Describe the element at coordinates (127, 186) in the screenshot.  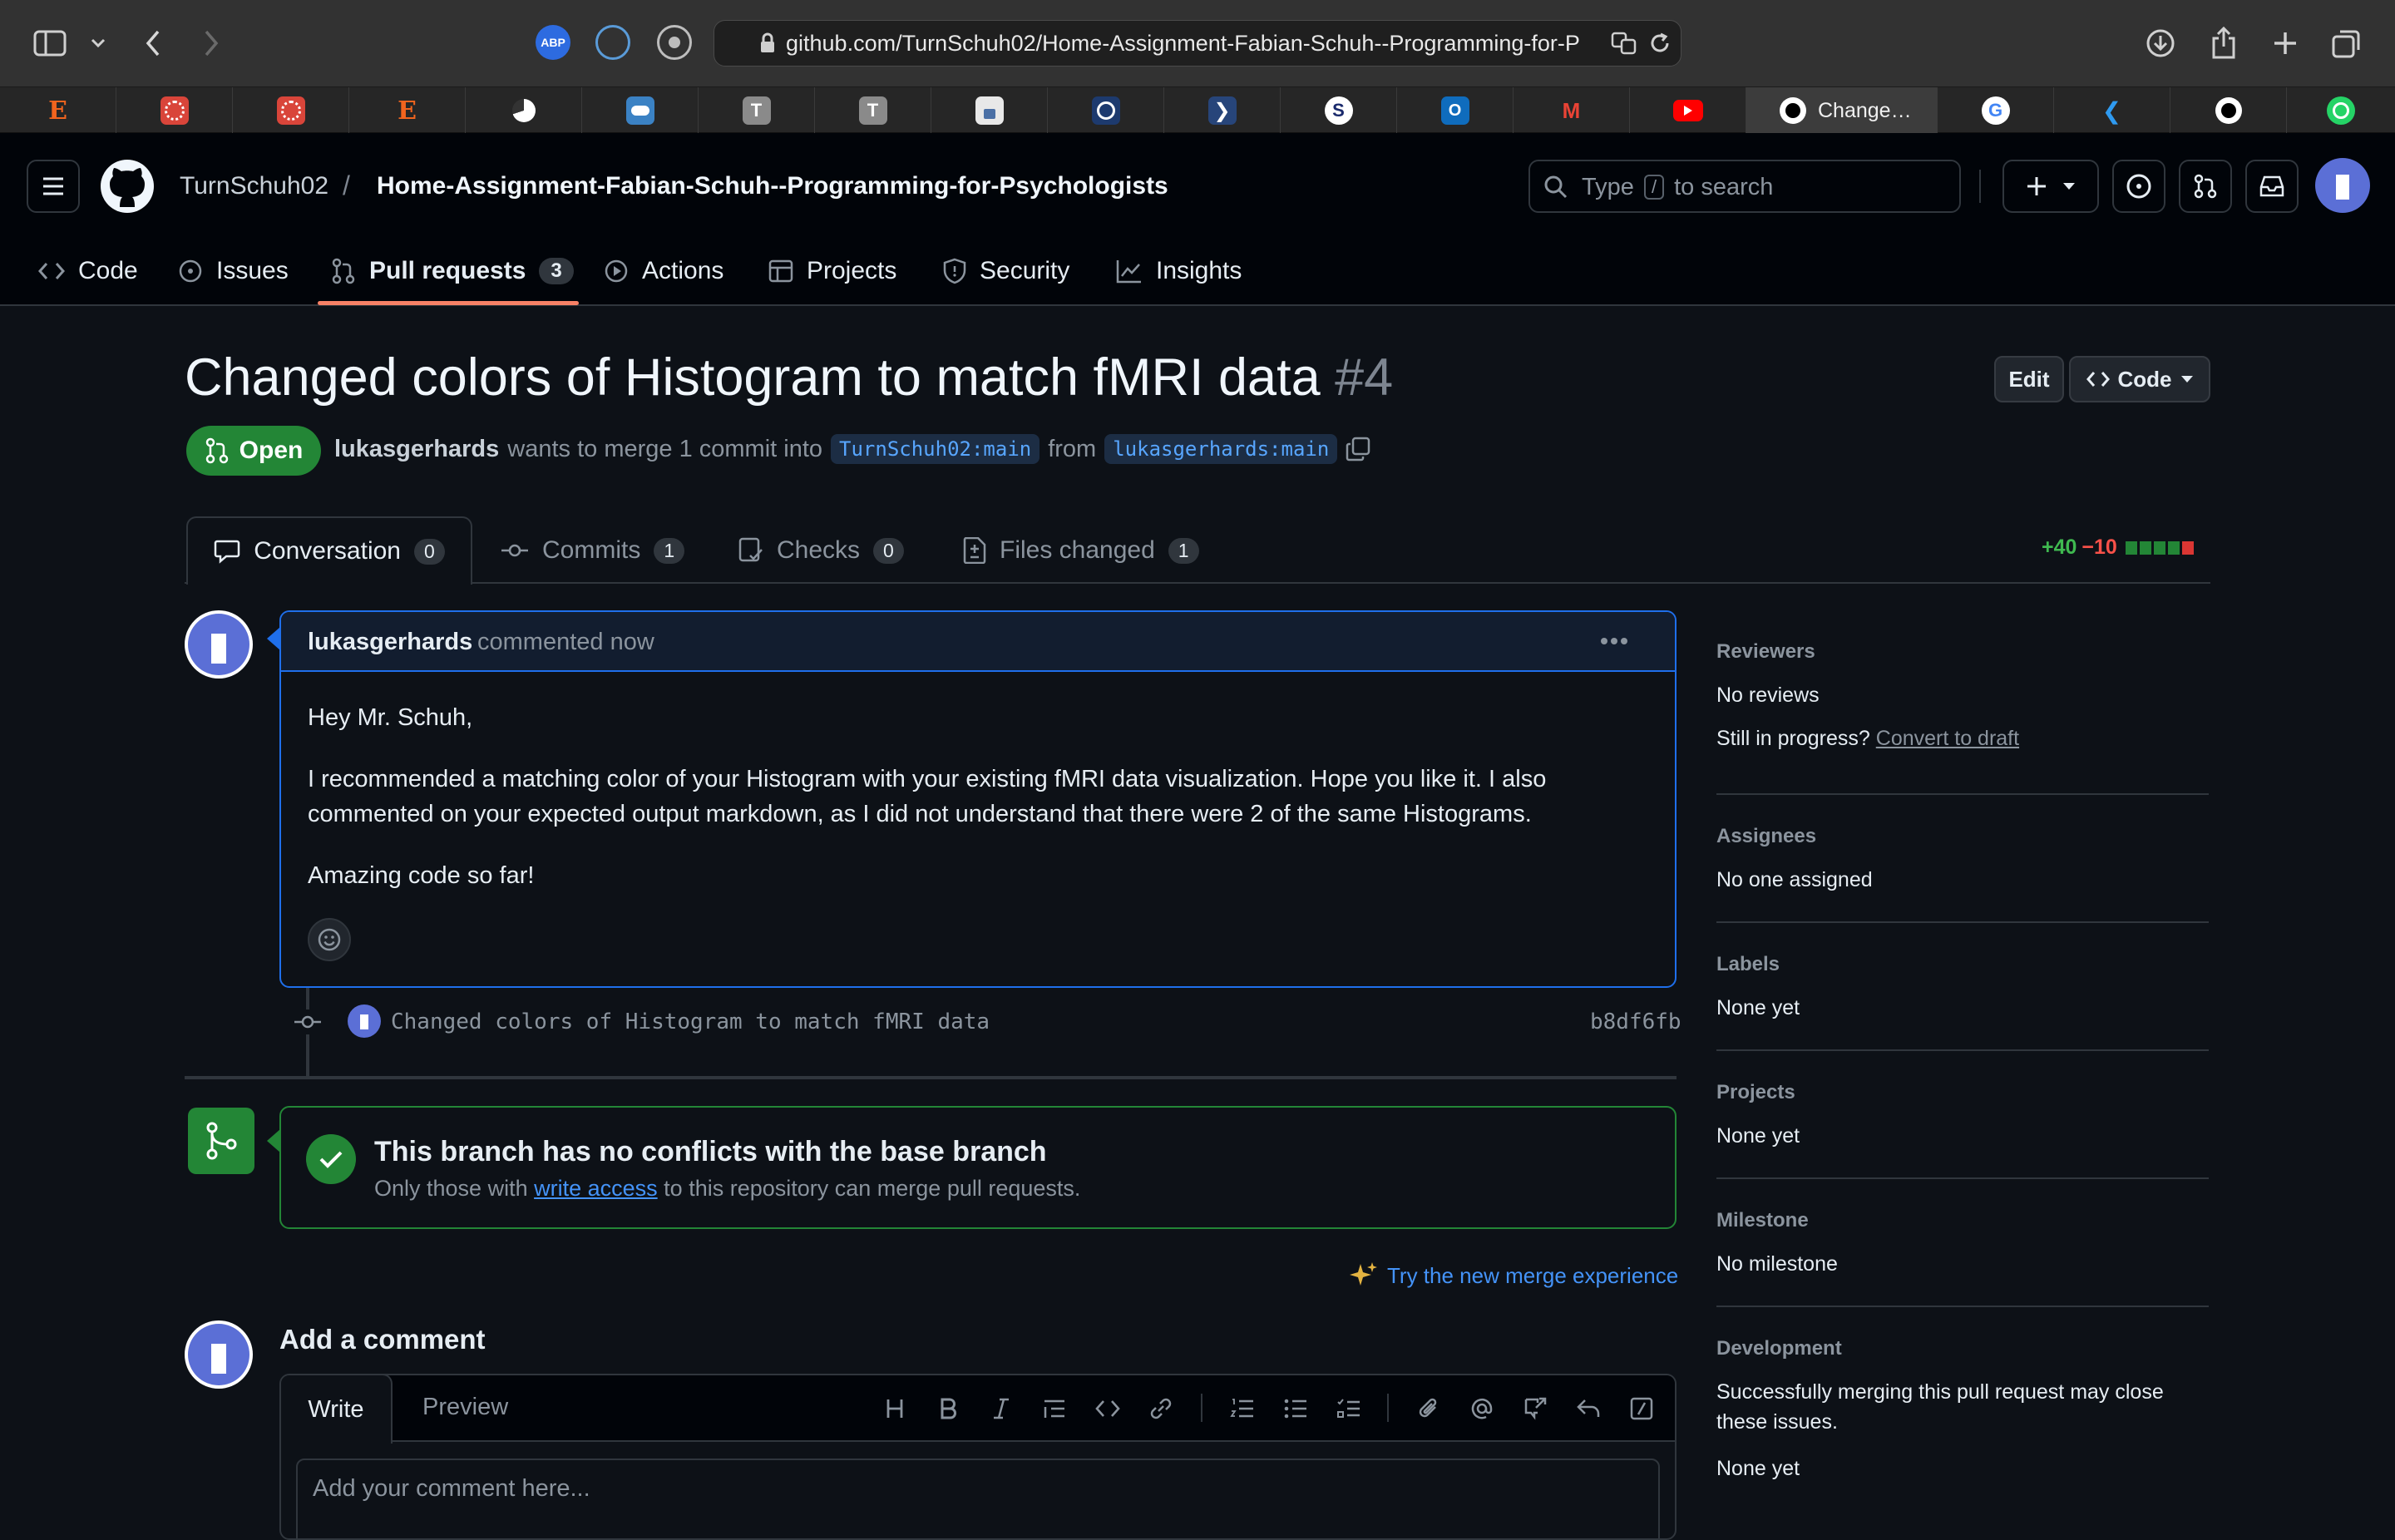
I see `github-logo-icon` at that location.